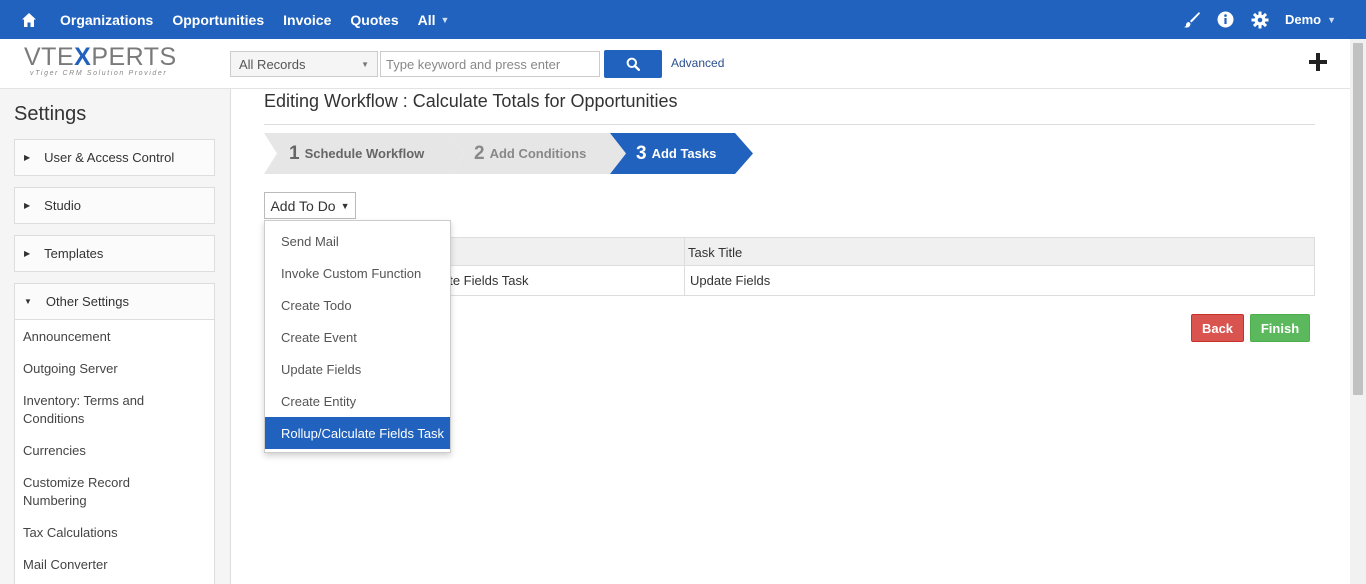 Image resolution: width=1366 pixels, height=584 pixels. Describe the element at coordinates (1192, 20) in the screenshot. I see `paintbrush-icon` at that location.